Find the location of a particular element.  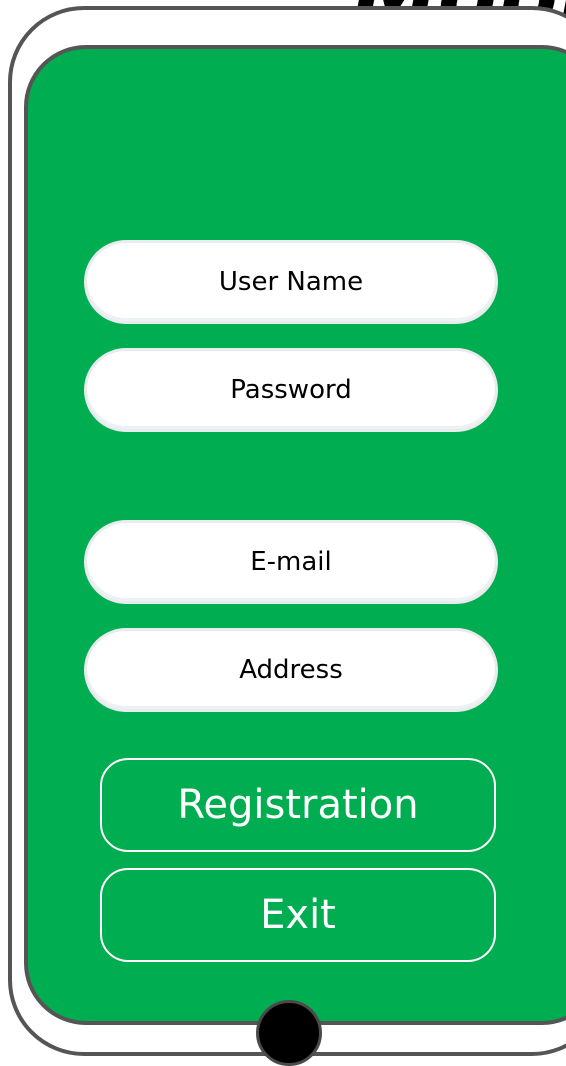

password-field: Password is located at coordinates (291, 390).